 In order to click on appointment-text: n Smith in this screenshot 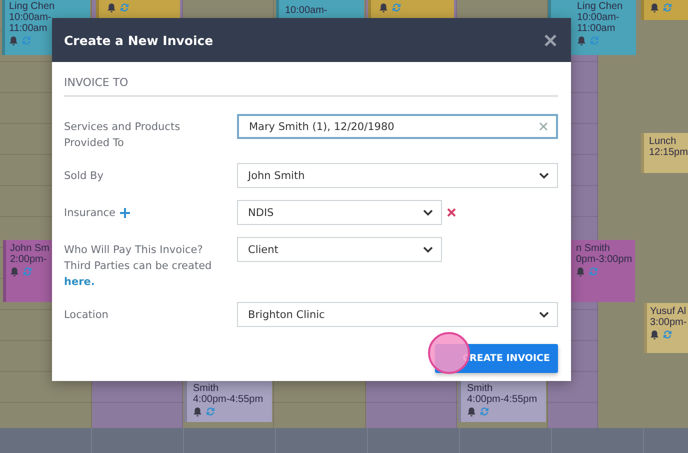, I will do `click(593, 248)`.